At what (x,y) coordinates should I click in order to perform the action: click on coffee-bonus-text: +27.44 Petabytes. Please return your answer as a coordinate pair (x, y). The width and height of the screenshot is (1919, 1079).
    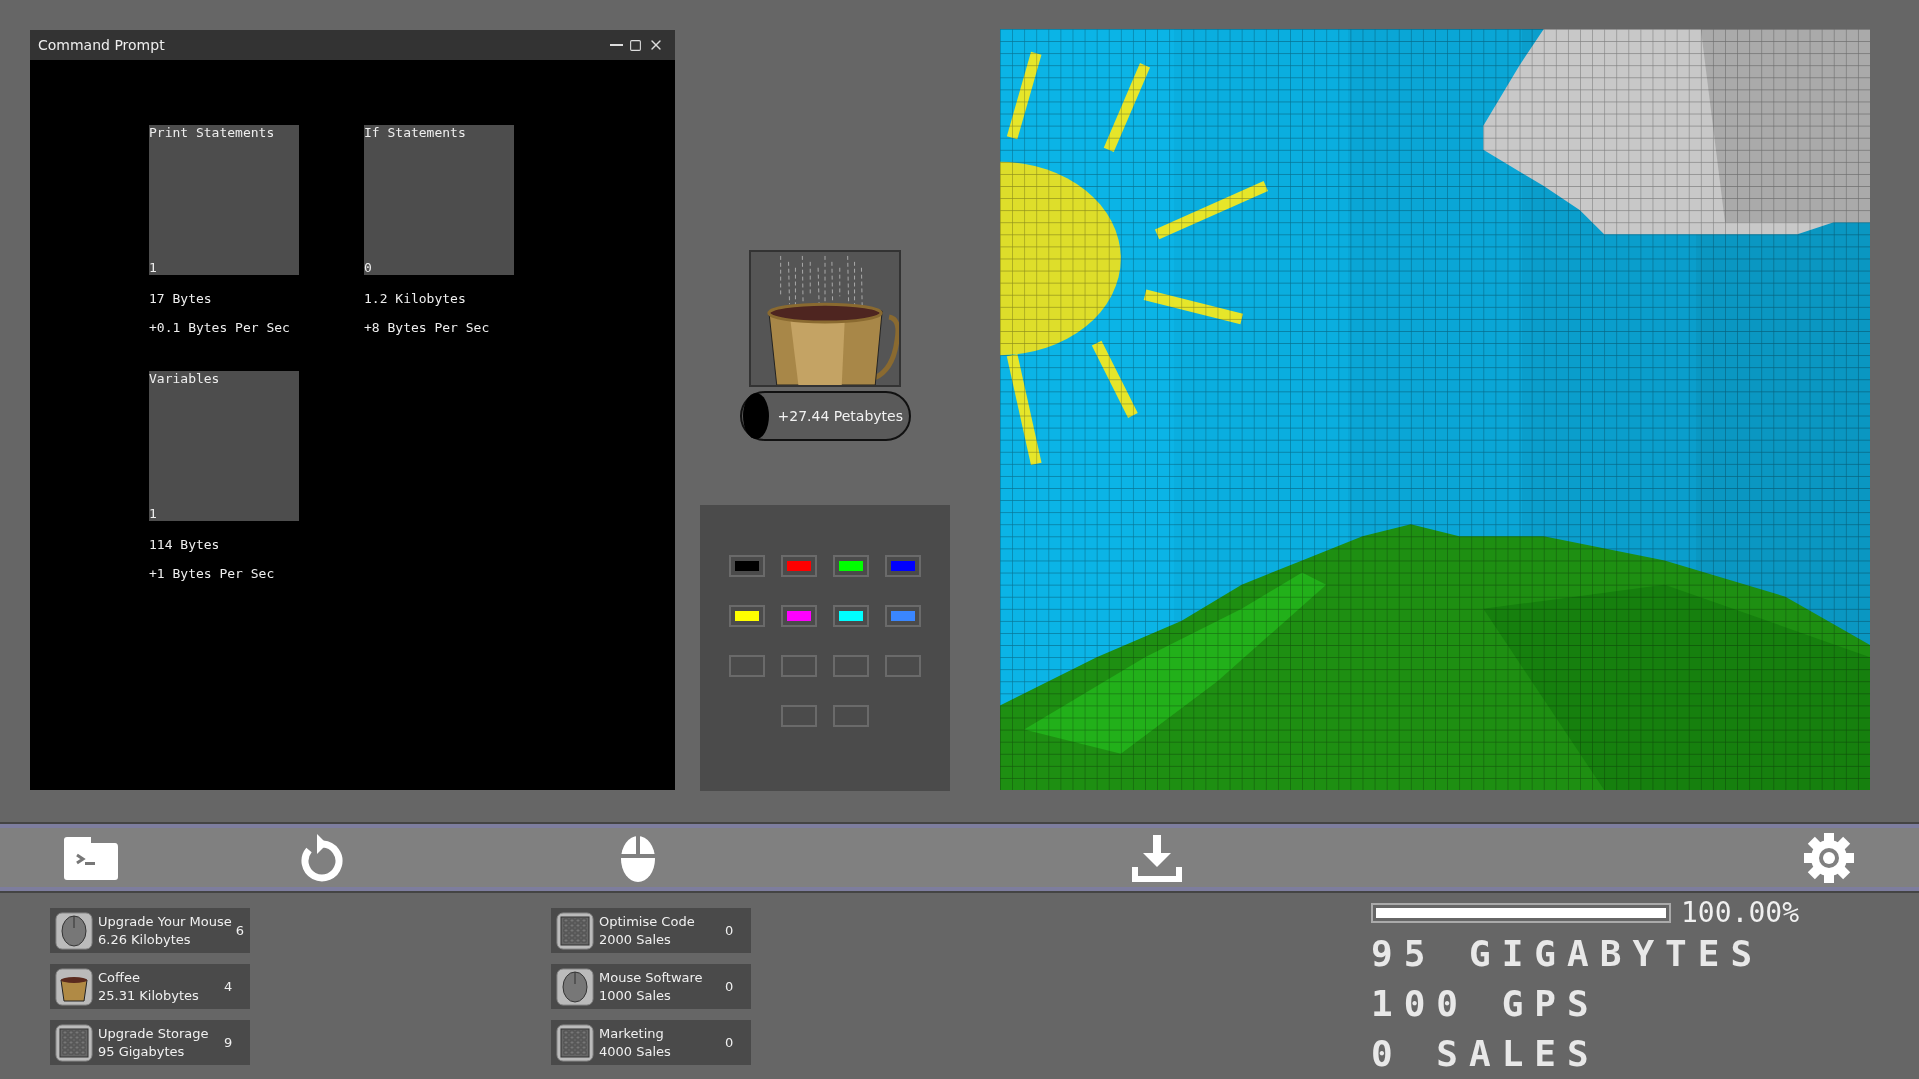
    Looking at the image, I should click on (840, 416).